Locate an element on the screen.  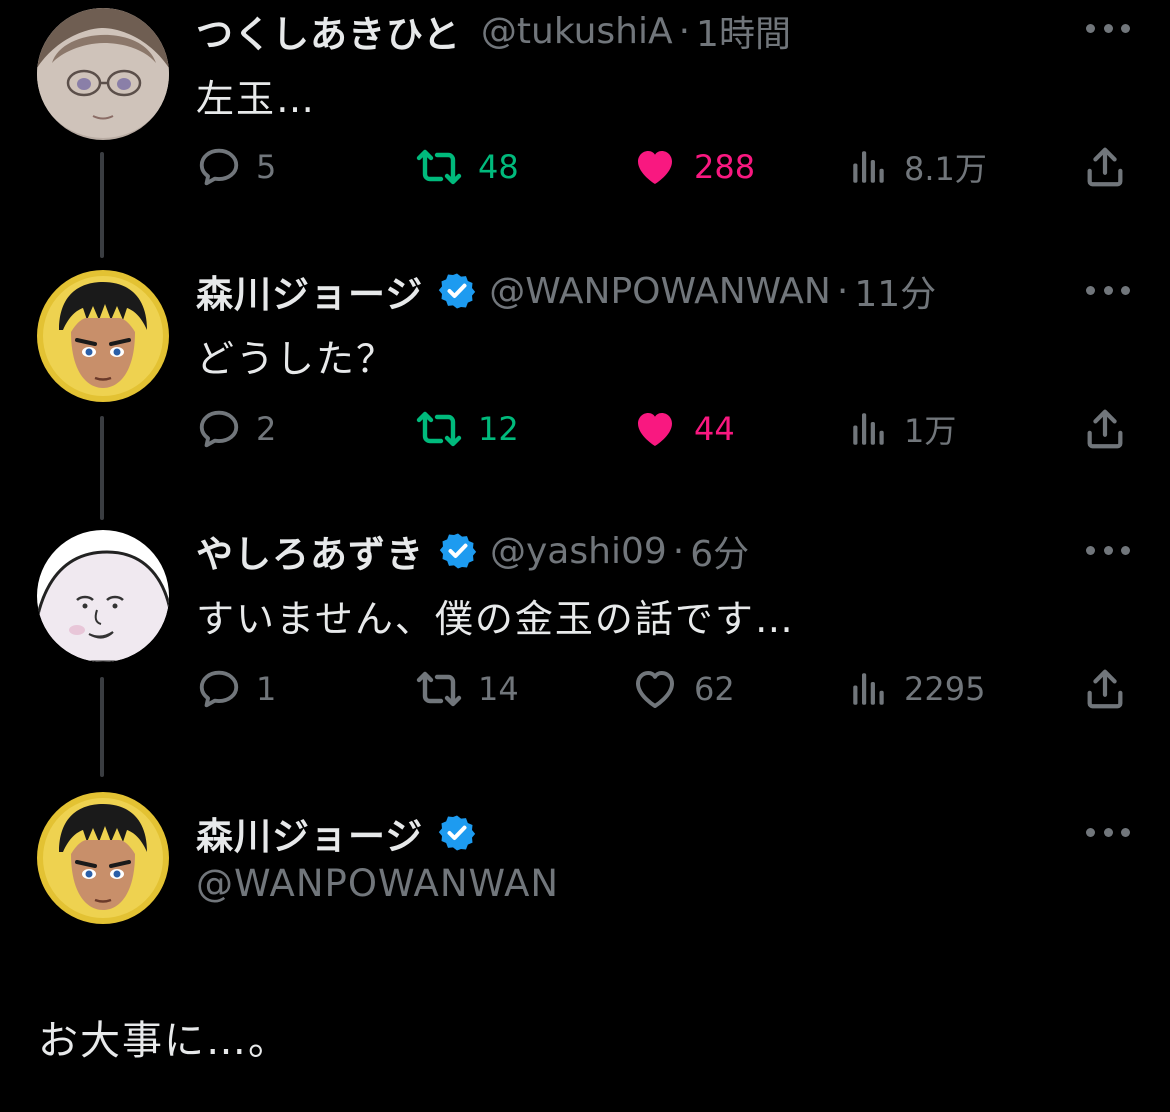
action-bar: 1 14 62 2295 is located at coordinates (666, 689).